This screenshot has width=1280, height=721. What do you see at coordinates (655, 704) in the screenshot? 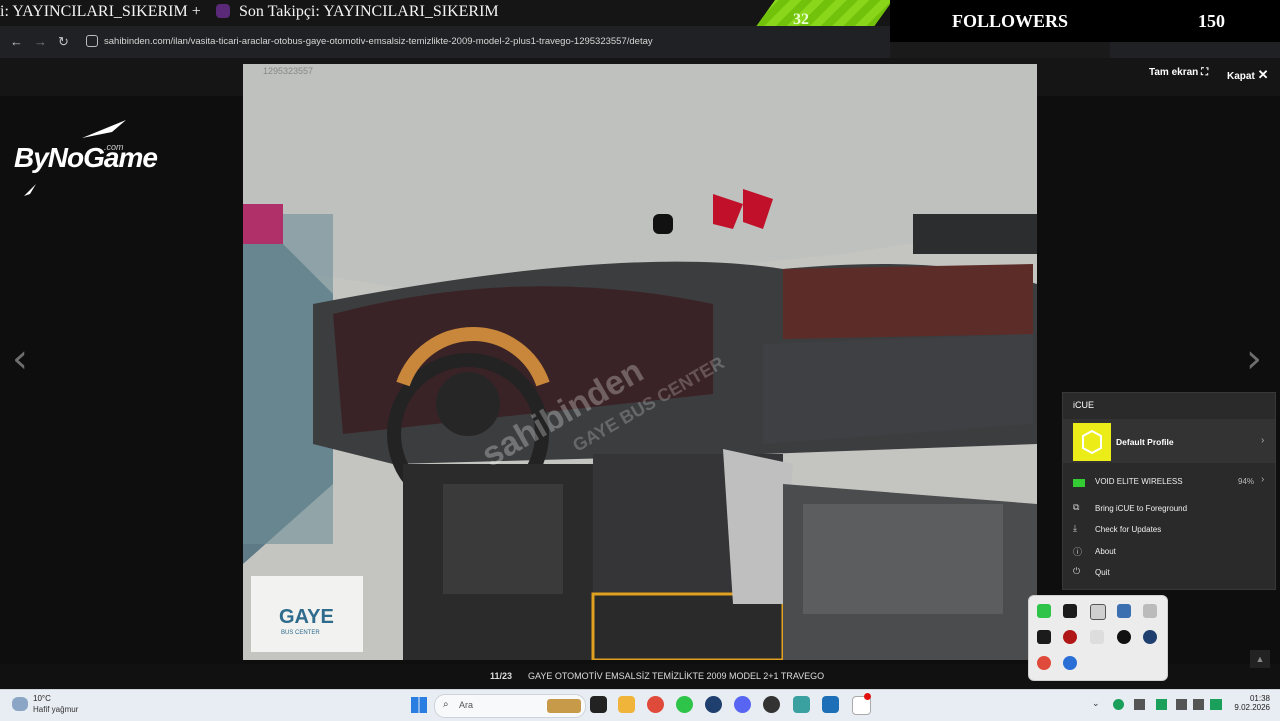
I see `chrome-taskbar-icon` at bounding box center [655, 704].